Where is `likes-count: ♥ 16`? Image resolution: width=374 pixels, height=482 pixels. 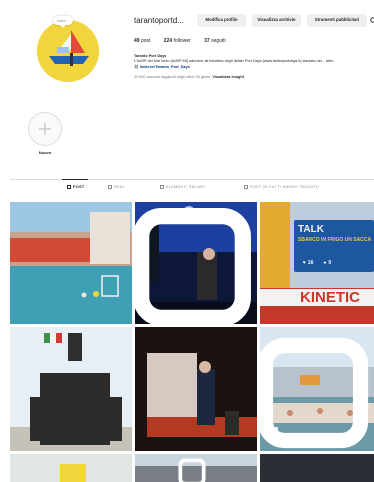
likes-count: ♥ 16 is located at coordinates (308, 263).